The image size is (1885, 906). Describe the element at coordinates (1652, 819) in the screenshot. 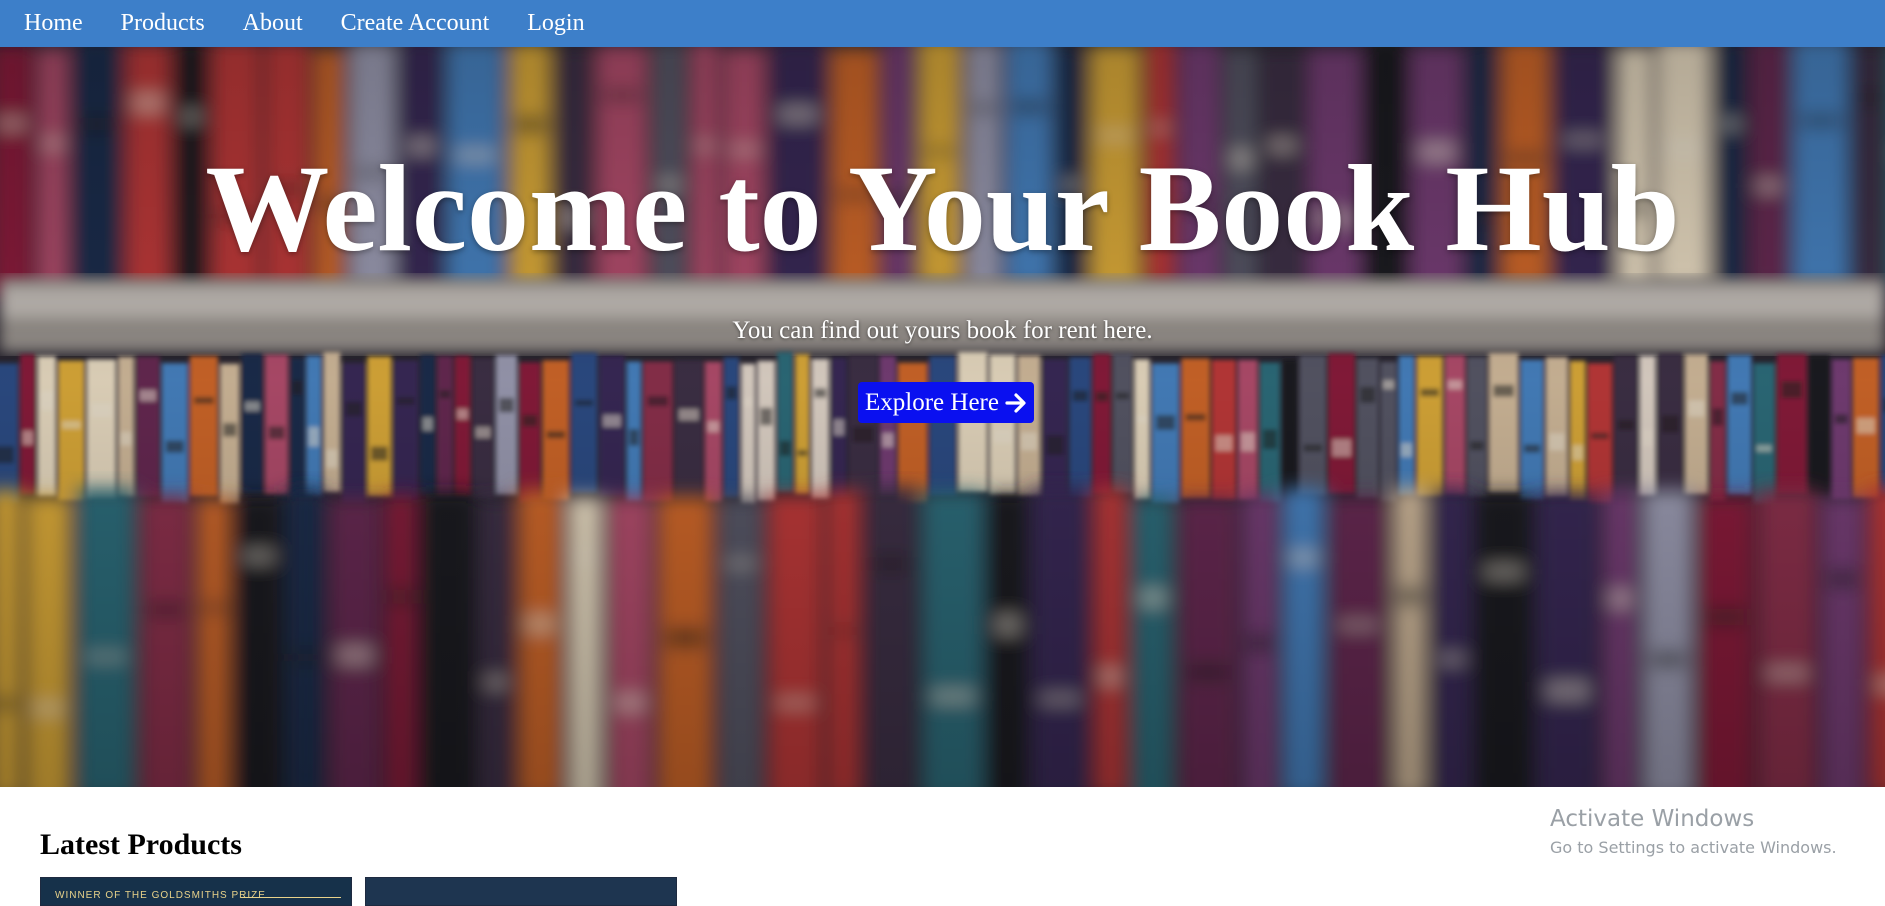

I see `watermark-title: Activate Windows` at that location.